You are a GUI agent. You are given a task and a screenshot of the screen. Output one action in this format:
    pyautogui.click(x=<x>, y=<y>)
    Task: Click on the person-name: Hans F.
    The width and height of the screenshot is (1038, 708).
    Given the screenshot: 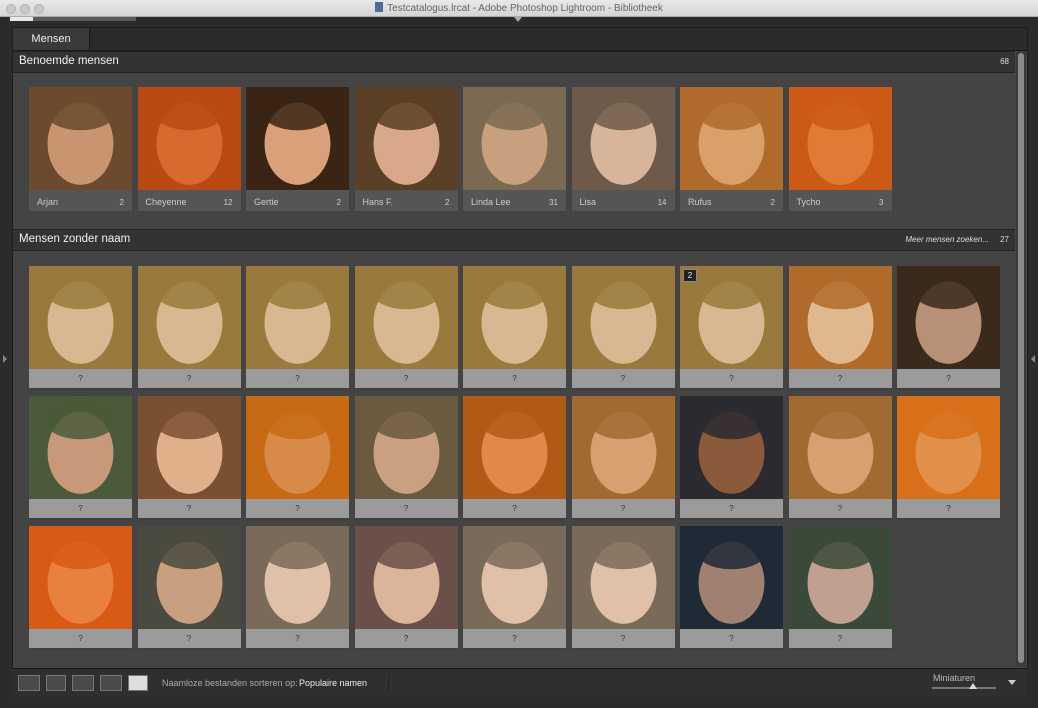 What is the action you would take?
    pyautogui.click(x=378, y=202)
    